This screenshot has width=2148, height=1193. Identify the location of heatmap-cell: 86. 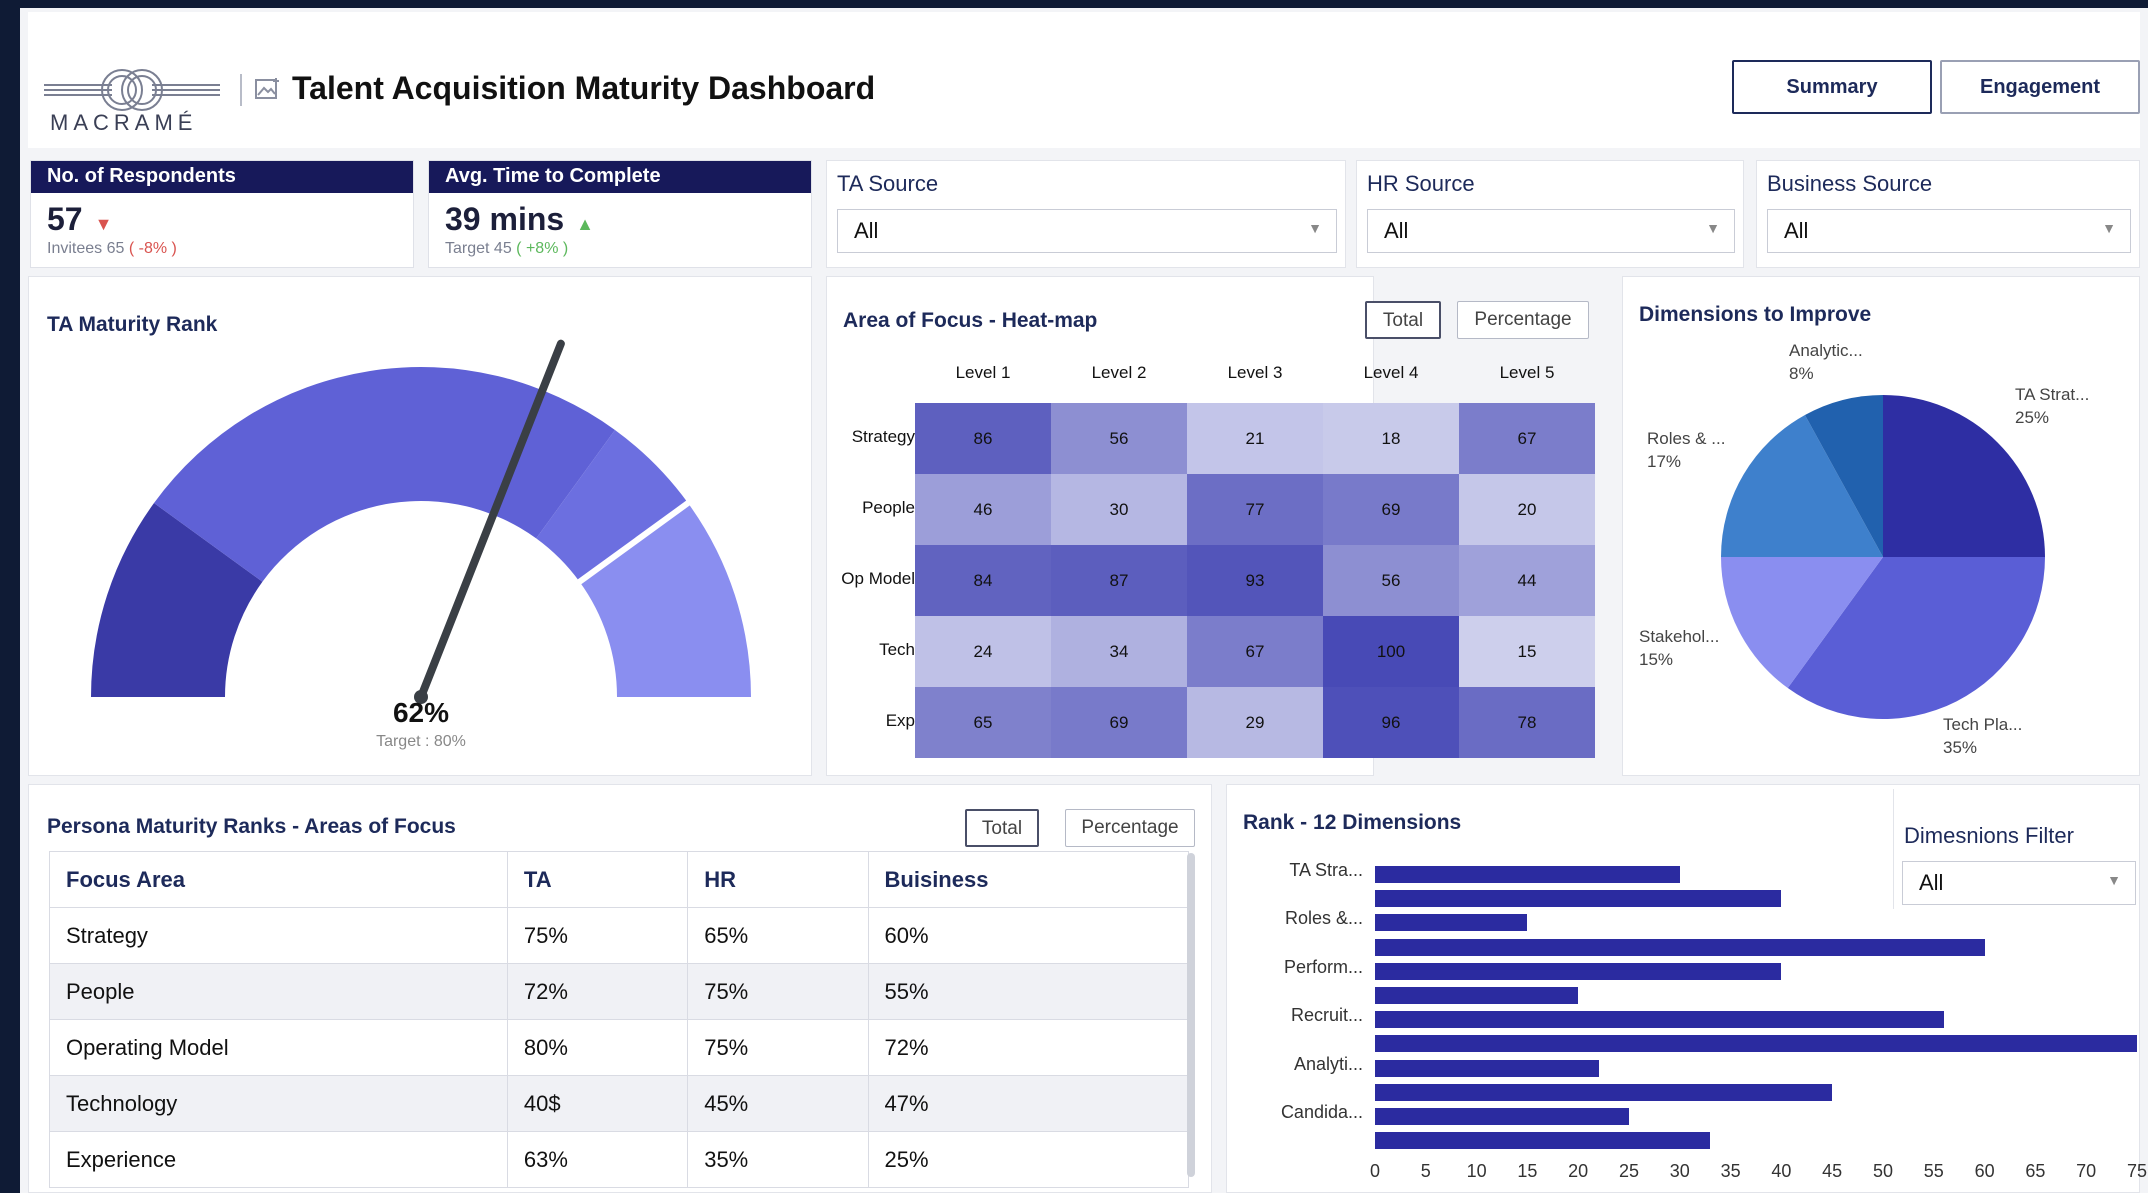
(983, 438).